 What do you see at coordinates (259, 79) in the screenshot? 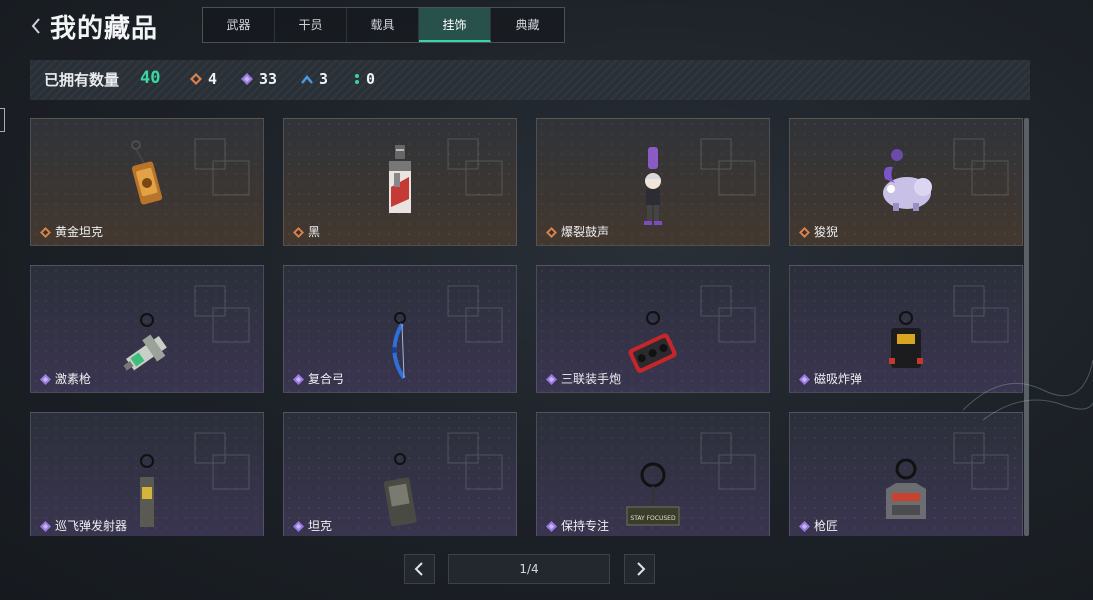
I see `rarity-purple-count: 33` at bounding box center [259, 79].